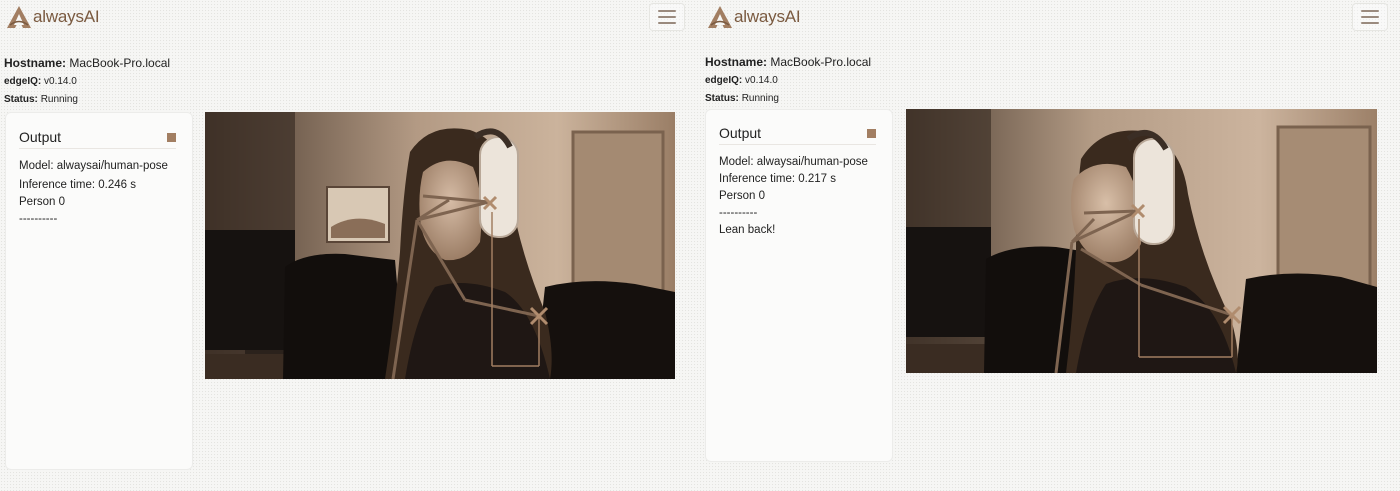 This screenshot has height=491, width=1400. I want to click on chair-left, so click(344, 316).